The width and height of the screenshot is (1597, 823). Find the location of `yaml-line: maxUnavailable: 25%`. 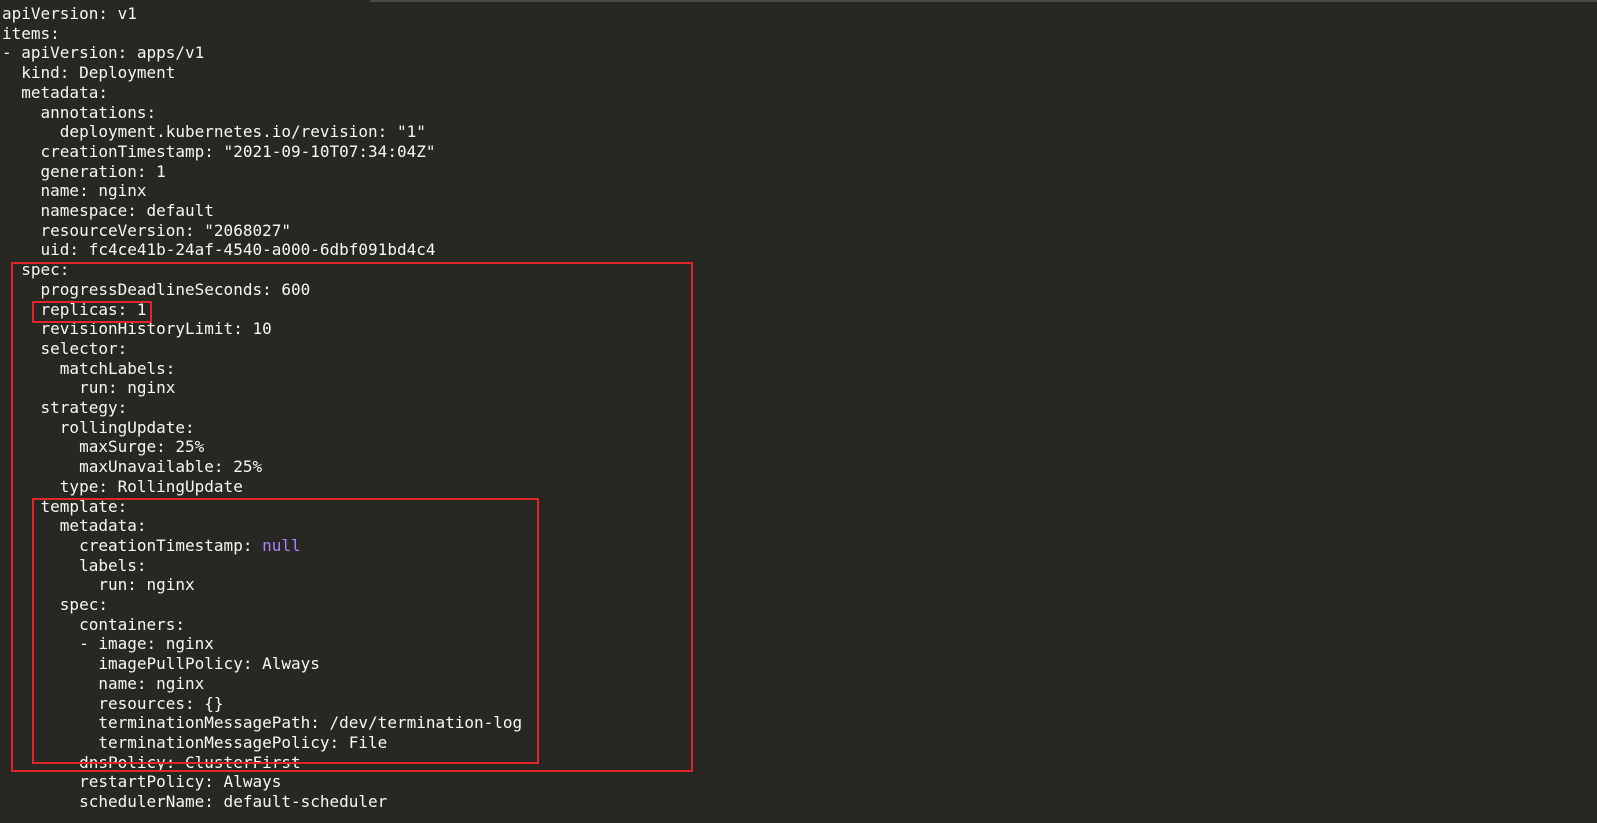

yaml-line: maxUnavailable: 25% is located at coordinates (132, 467).